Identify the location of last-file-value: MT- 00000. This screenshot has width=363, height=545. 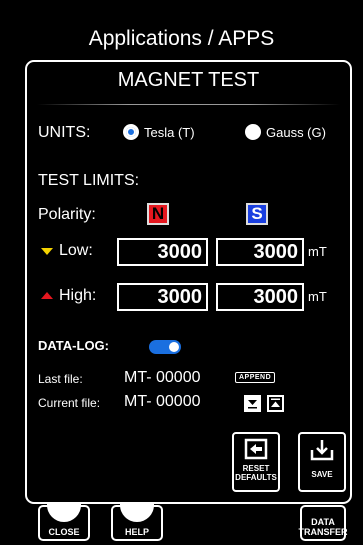
(162, 377).